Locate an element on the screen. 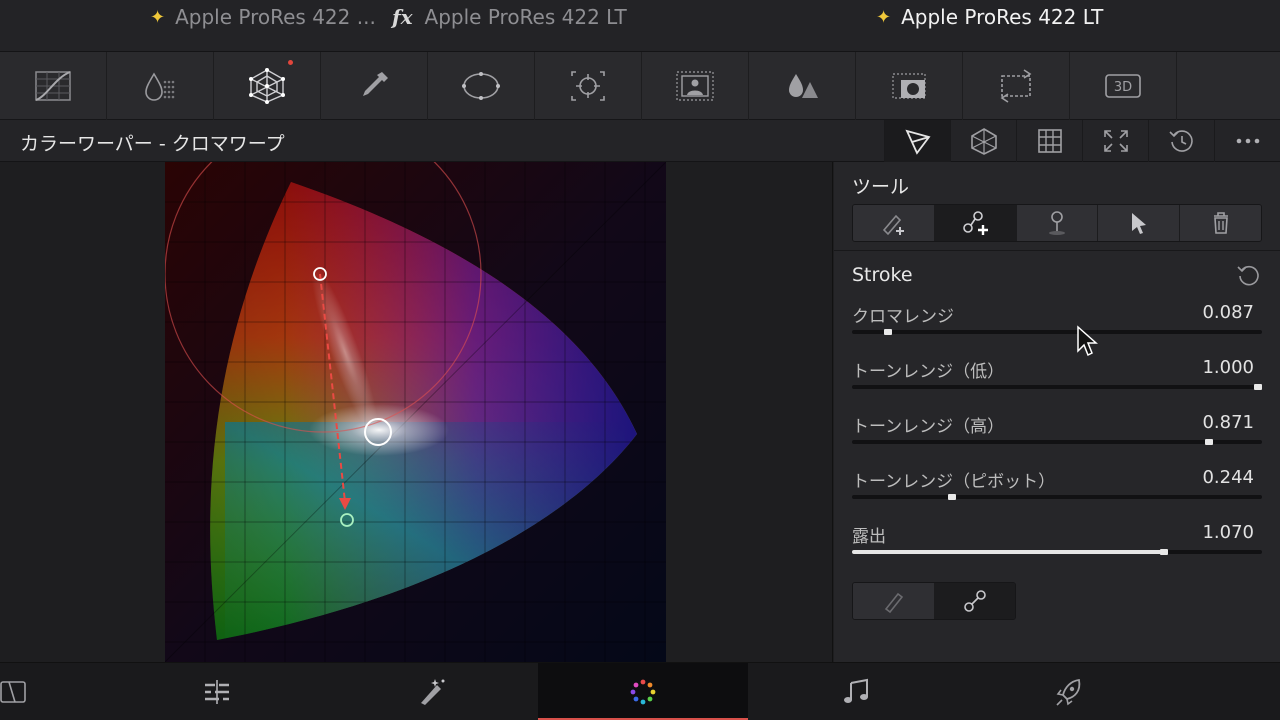  pencil-icon is located at coordinates (894, 603).